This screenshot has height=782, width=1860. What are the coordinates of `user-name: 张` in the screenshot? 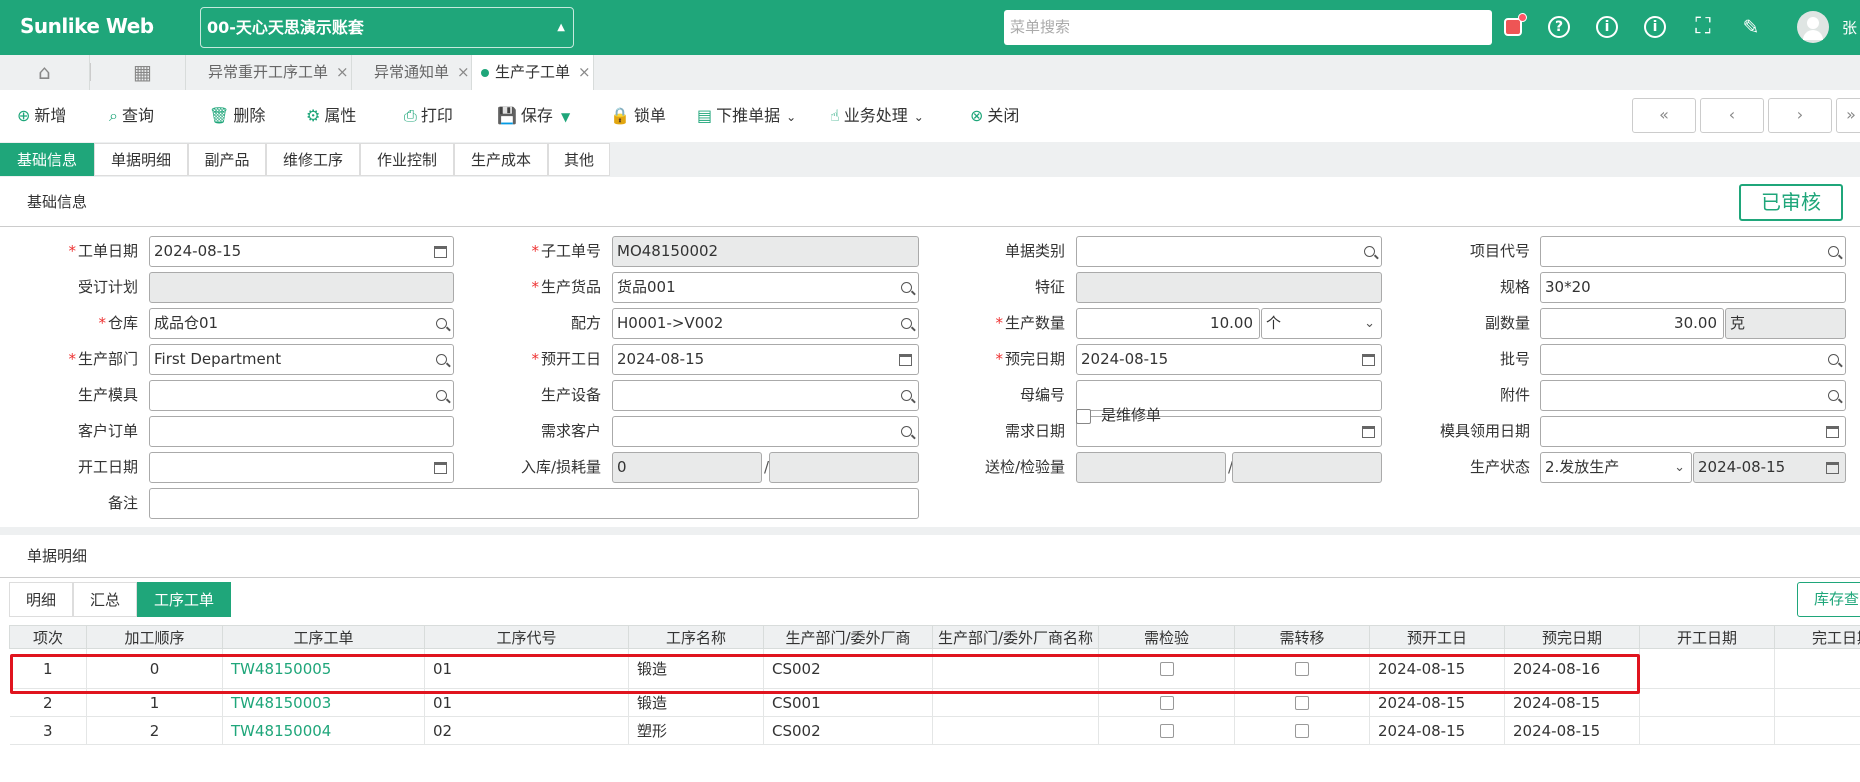 It's located at (1849, 27).